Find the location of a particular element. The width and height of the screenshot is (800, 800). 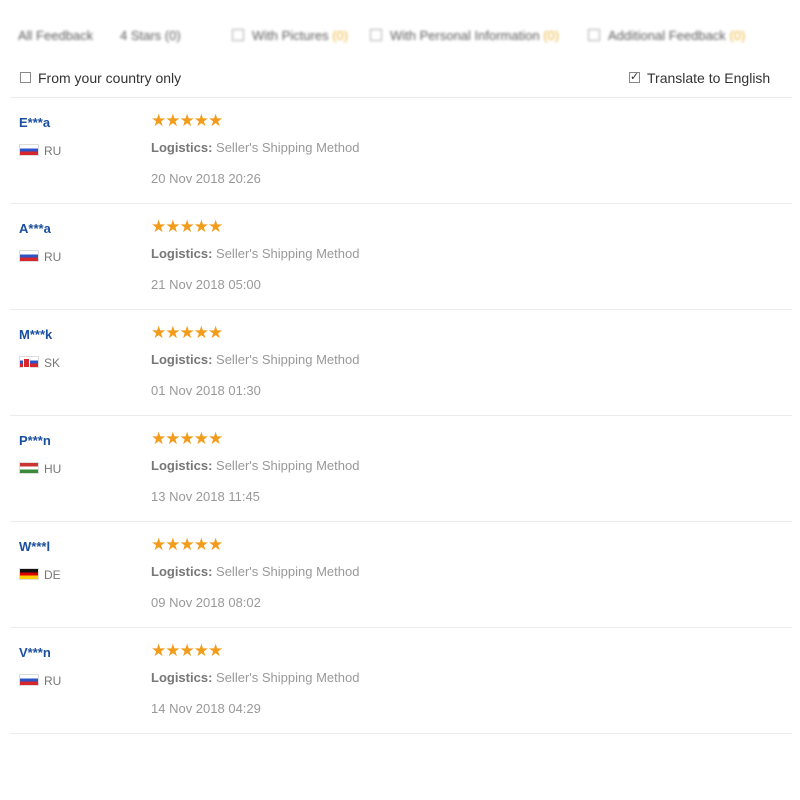

reviewer-country: HU is located at coordinates (40, 469).